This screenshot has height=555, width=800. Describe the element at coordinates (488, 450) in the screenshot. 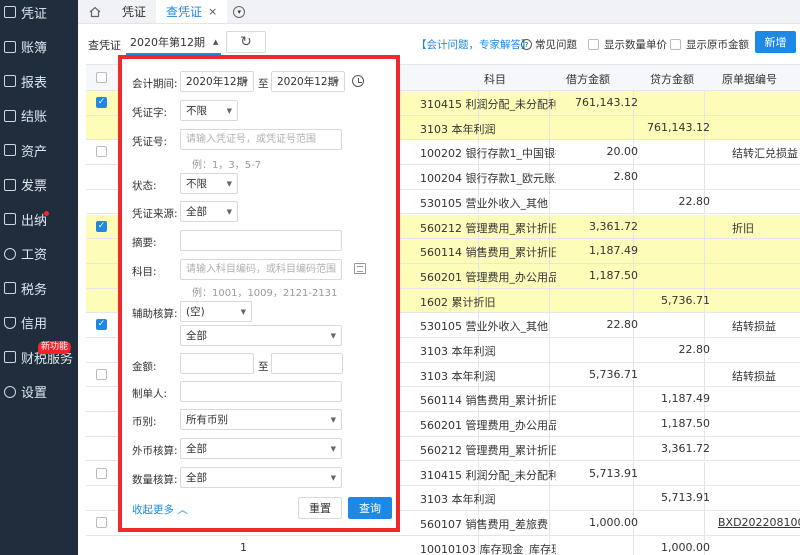

I see `cell-subject: 560212 管理费用_累计折旧` at that location.